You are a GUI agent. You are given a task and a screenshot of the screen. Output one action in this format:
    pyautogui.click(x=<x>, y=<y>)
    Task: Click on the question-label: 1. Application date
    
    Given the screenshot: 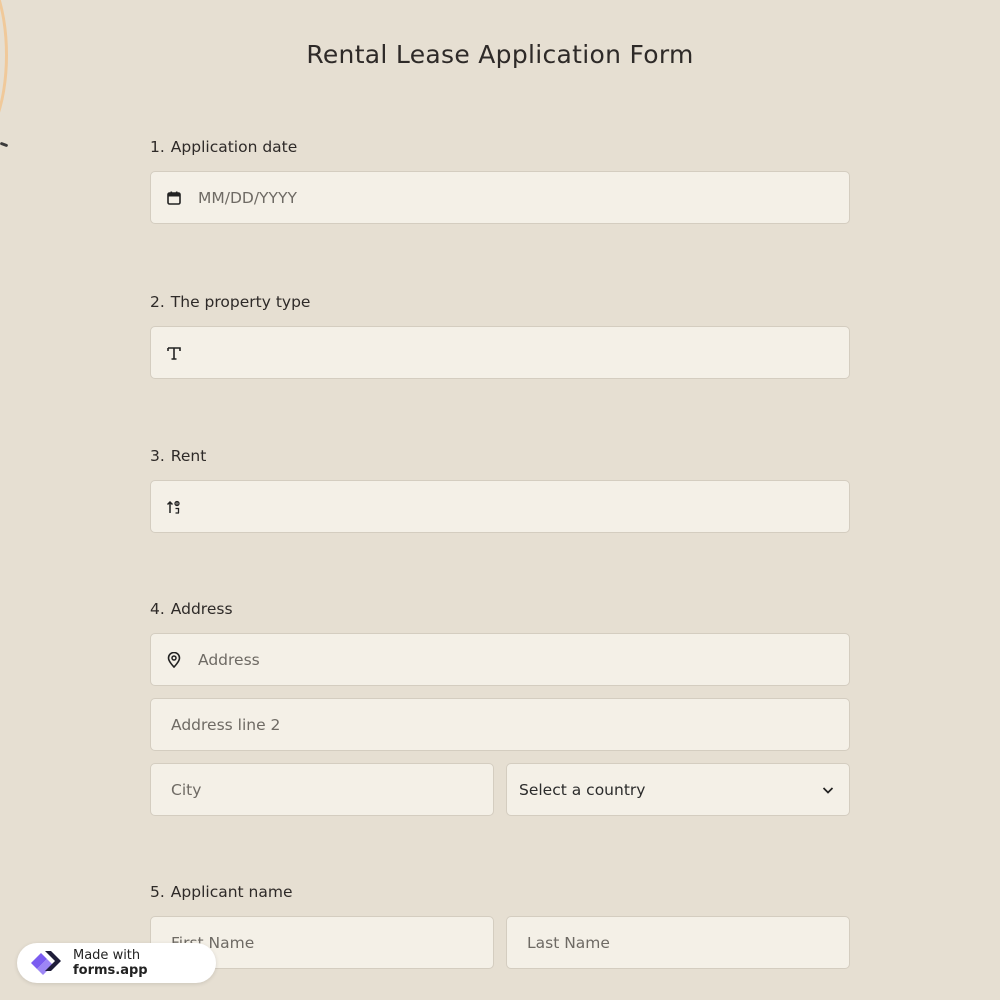 What is the action you would take?
    pyautogui.click(x=224, y=147)
    